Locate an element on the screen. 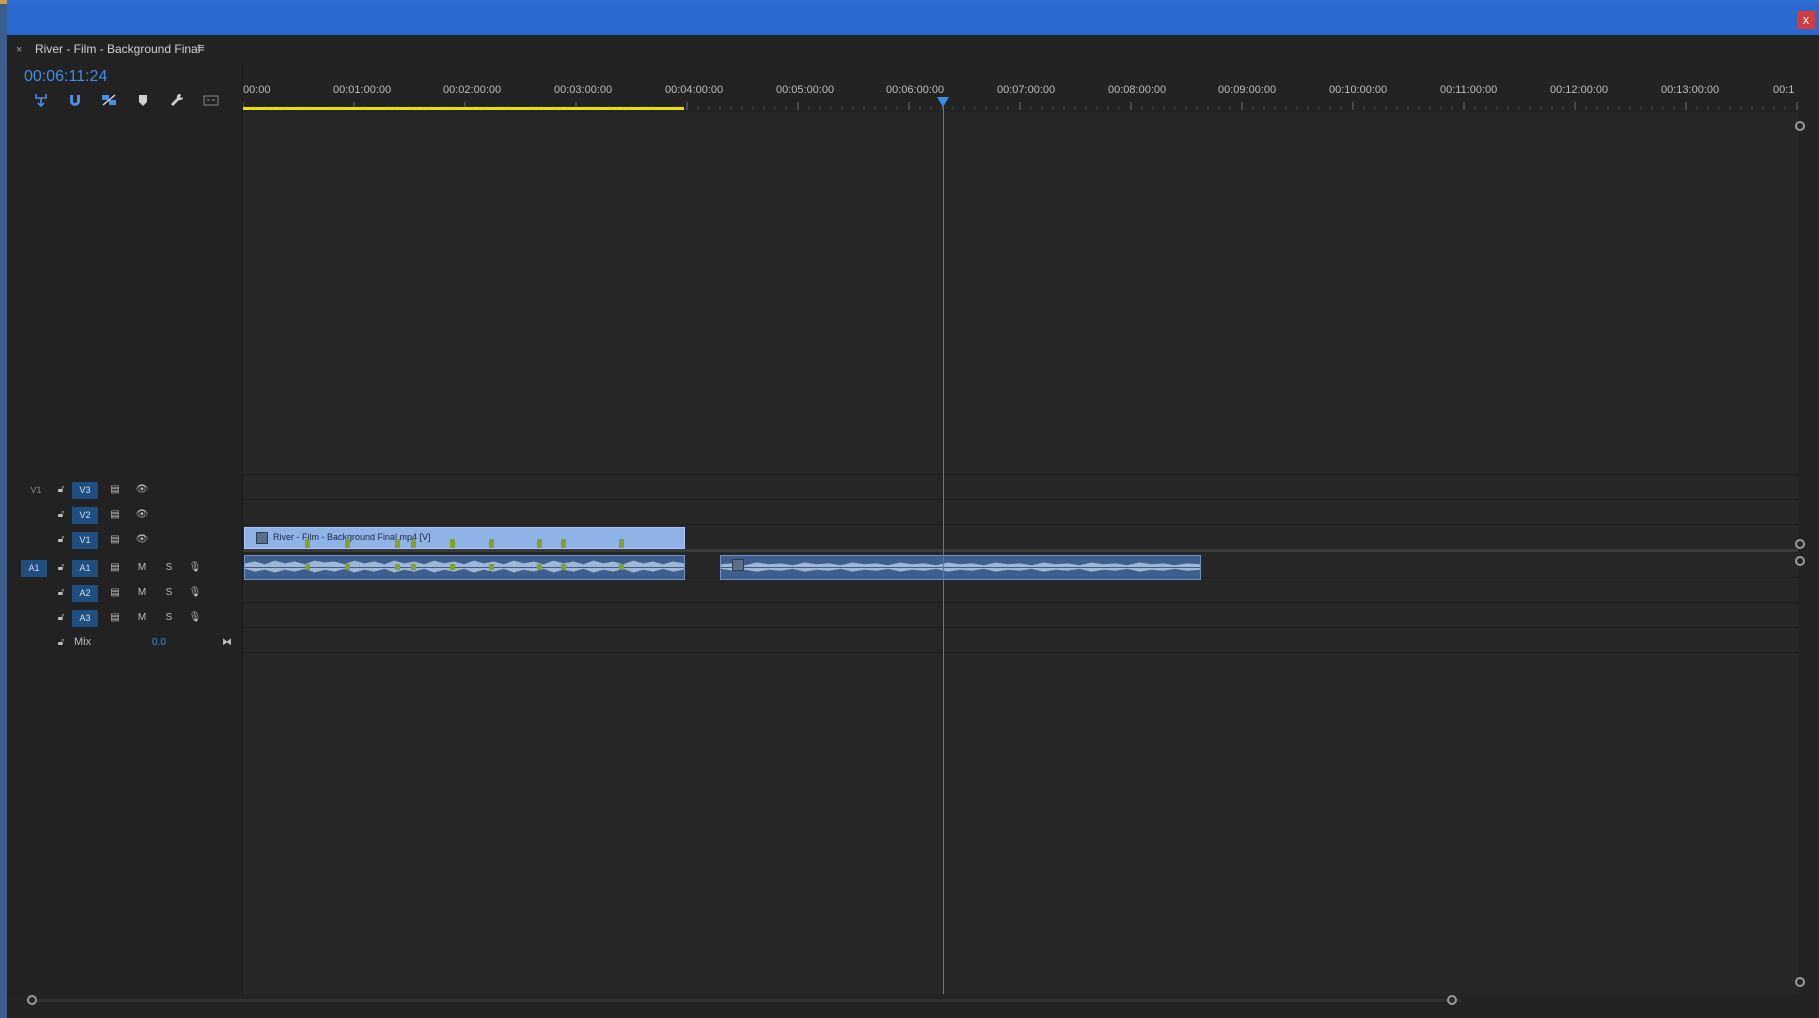 Image resolution: width=1819 pixels, height=1018 pixels. snap-magnet-icon is located at coordinates (78, 101).